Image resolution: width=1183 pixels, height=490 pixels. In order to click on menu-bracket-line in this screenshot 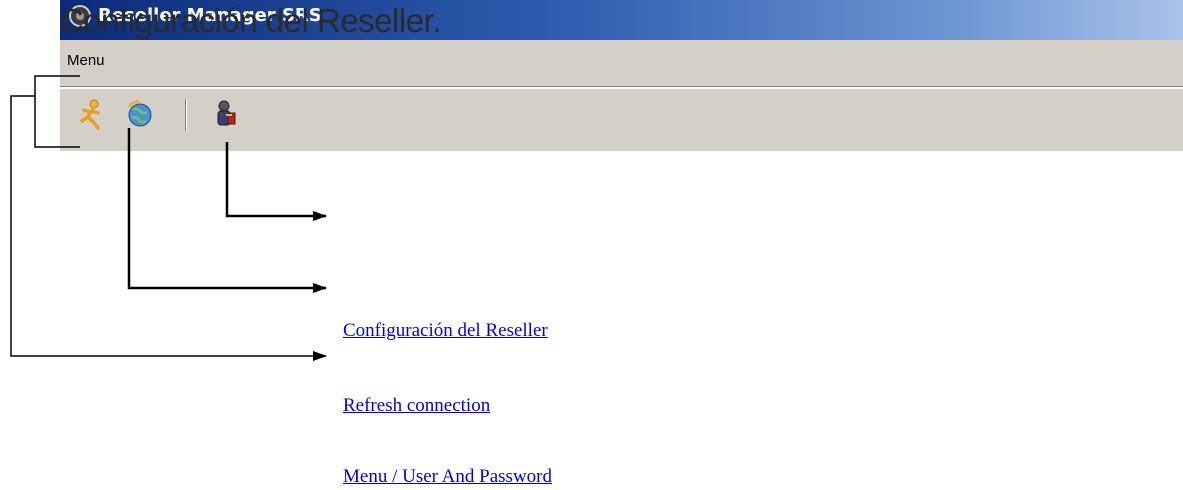, I will do `click(57, 111)`.